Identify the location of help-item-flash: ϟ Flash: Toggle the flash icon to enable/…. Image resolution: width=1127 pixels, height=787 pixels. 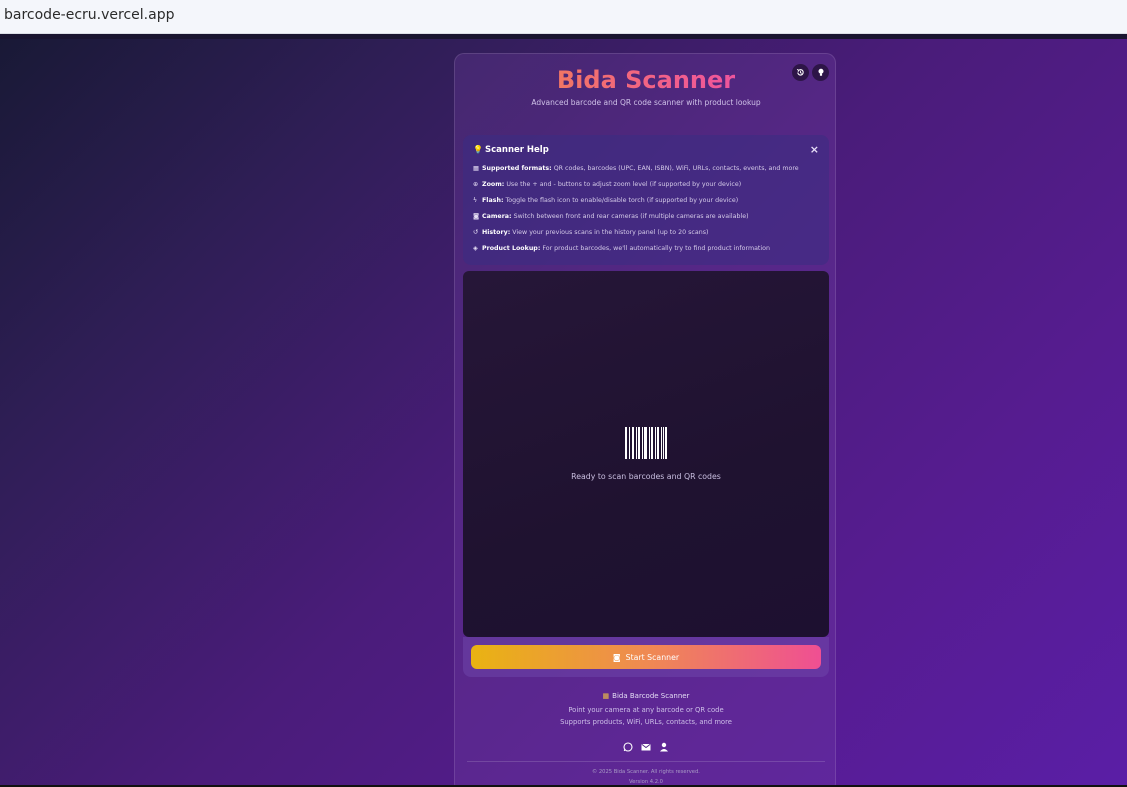
(605, 200).